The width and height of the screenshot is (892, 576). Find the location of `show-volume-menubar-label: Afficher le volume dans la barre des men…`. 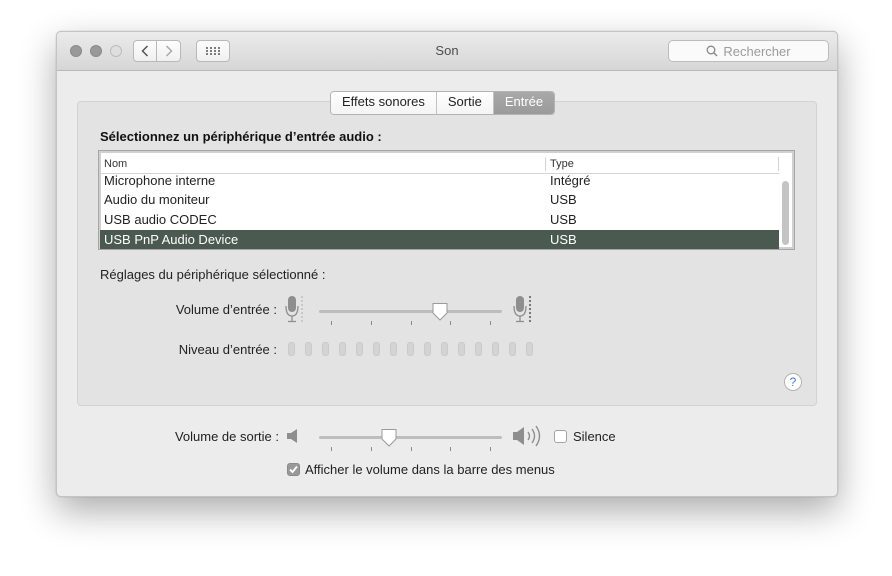

show-volume-menubar-label: Afficher le volume dans la barre des men… is located at coordinates (430, 469).